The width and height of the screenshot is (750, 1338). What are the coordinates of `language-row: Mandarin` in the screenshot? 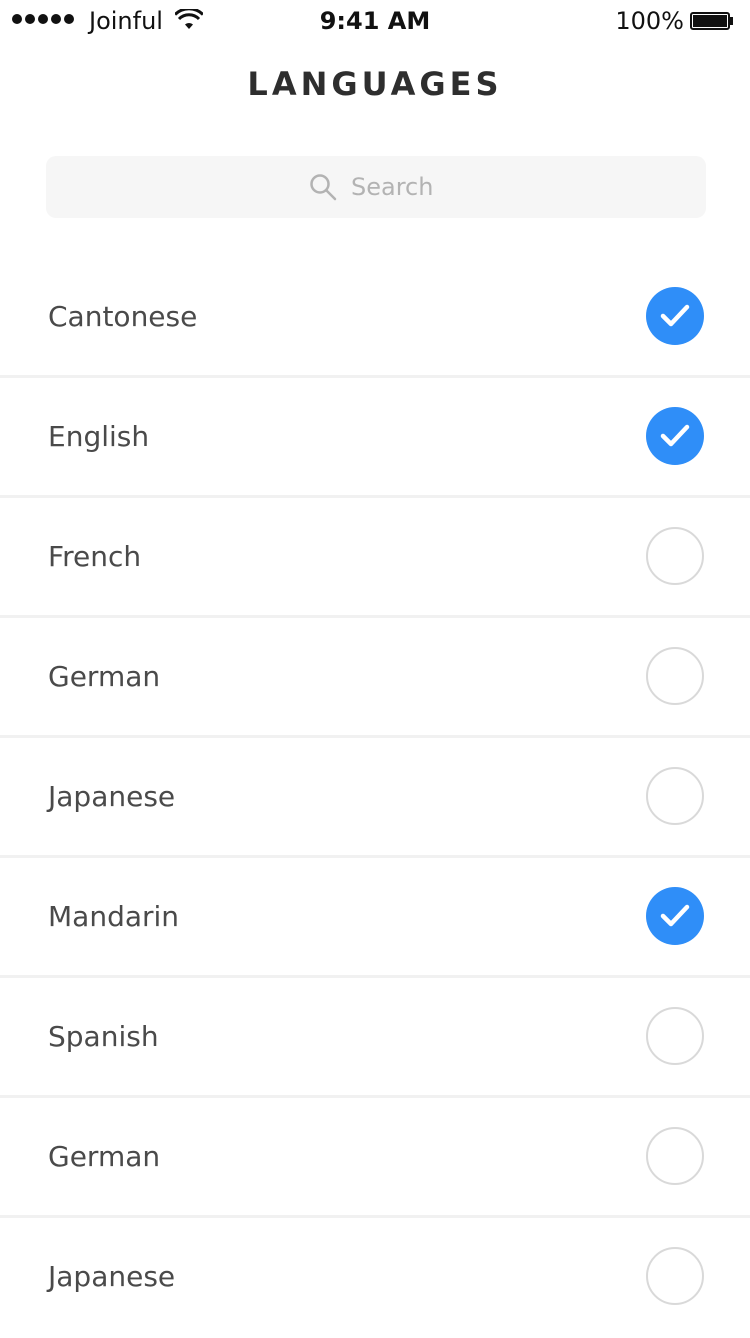 It's located at (375, 918).